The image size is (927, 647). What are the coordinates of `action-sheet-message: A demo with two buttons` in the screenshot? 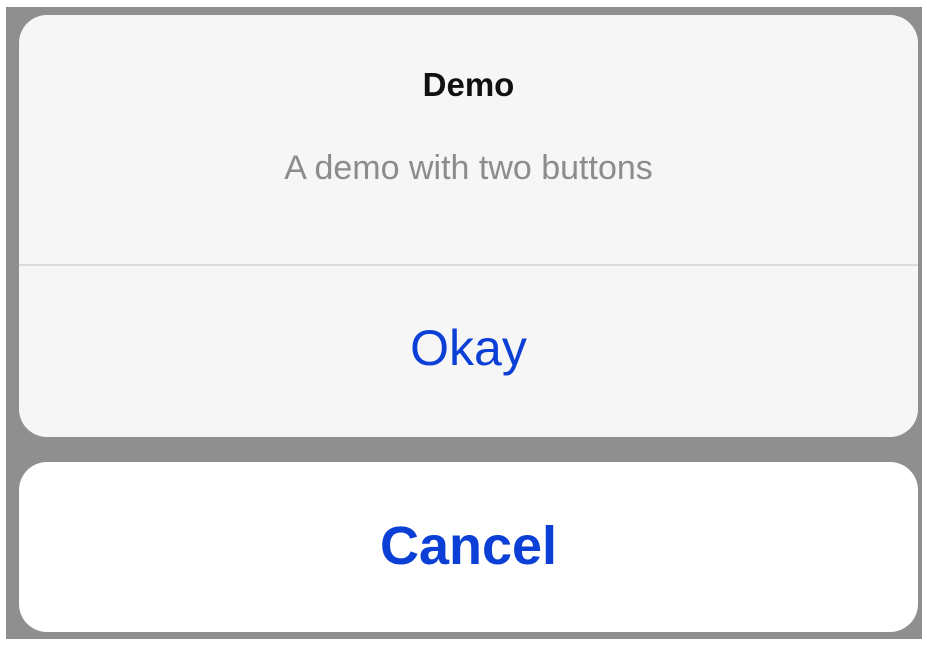 It's located at (468, 168).